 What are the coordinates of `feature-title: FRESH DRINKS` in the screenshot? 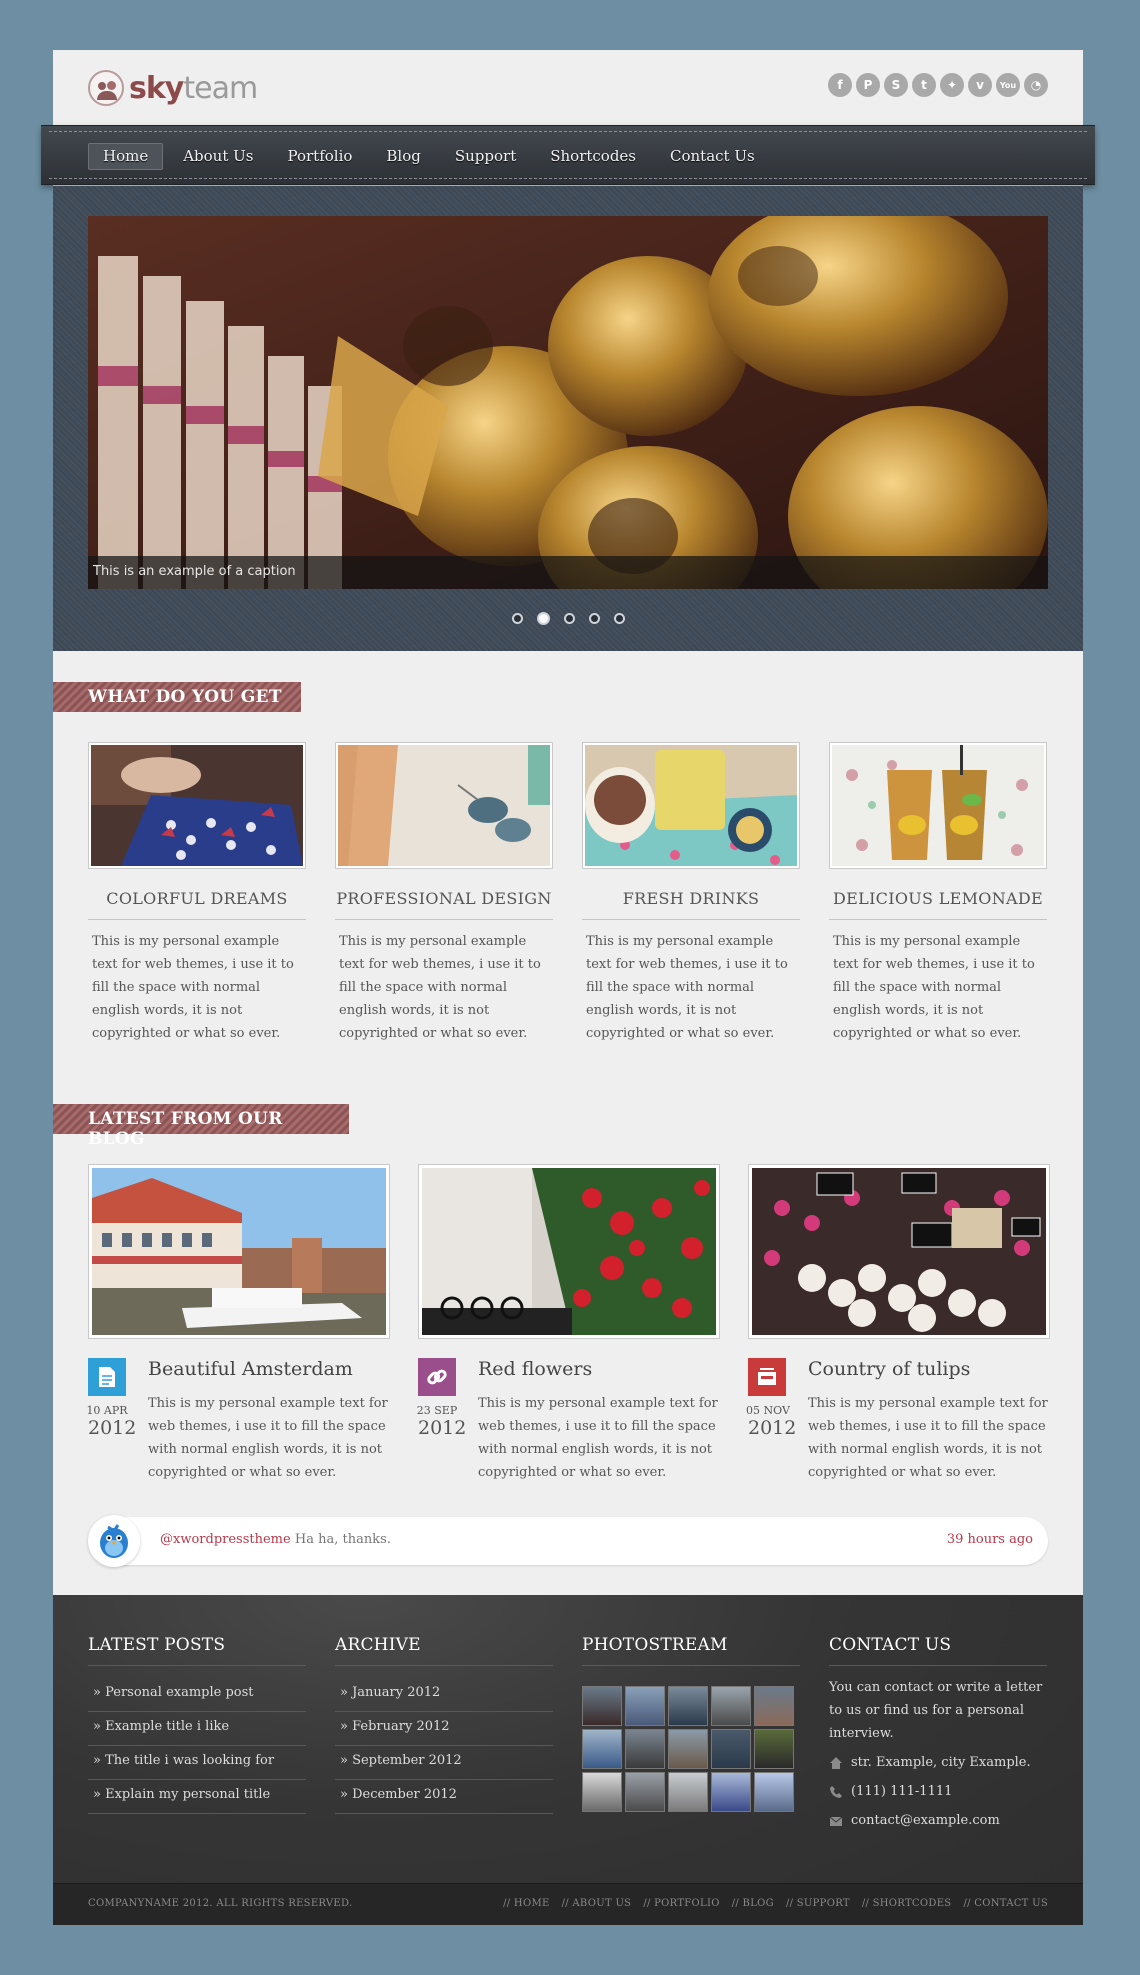 It's located at (691, 904).